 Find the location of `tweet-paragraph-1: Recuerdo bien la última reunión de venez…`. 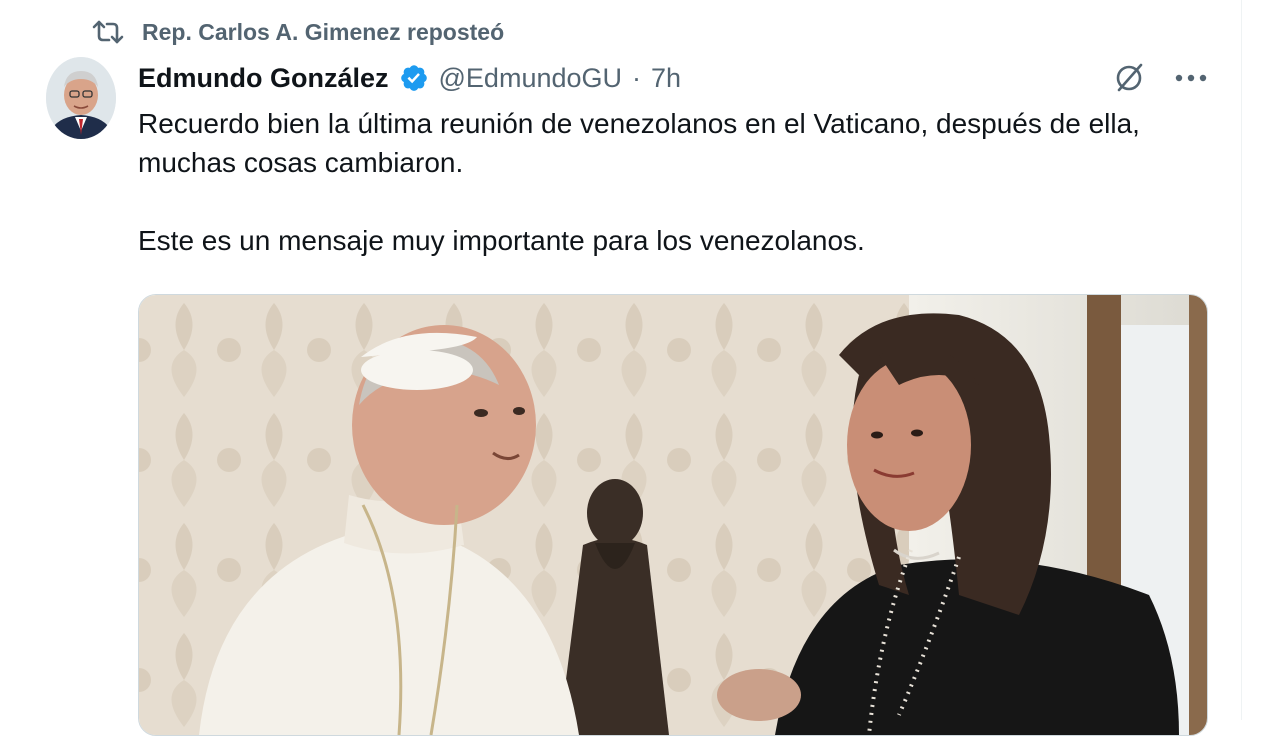

tweet-paragraph-1: Recuerdo bien la última reunión de venez… is located at coordinates (639, 143).